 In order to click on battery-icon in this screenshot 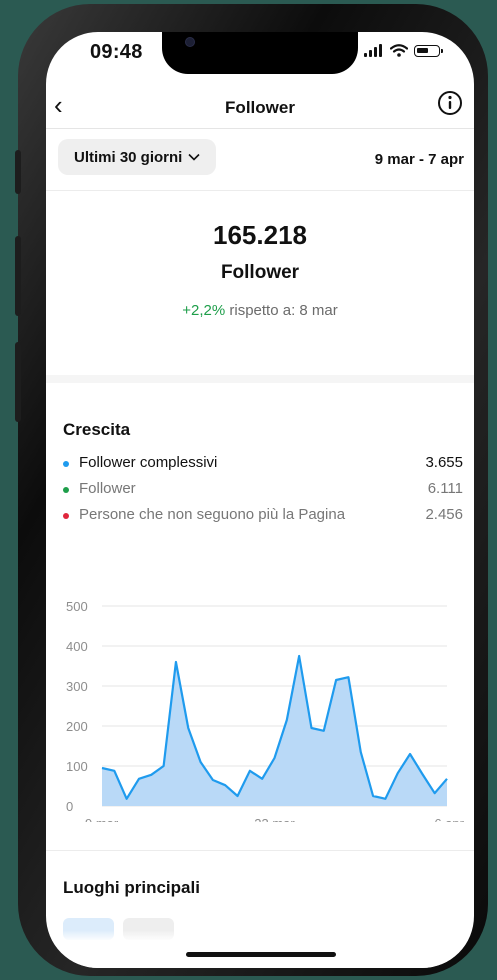, I will do `click(428, 50)`.